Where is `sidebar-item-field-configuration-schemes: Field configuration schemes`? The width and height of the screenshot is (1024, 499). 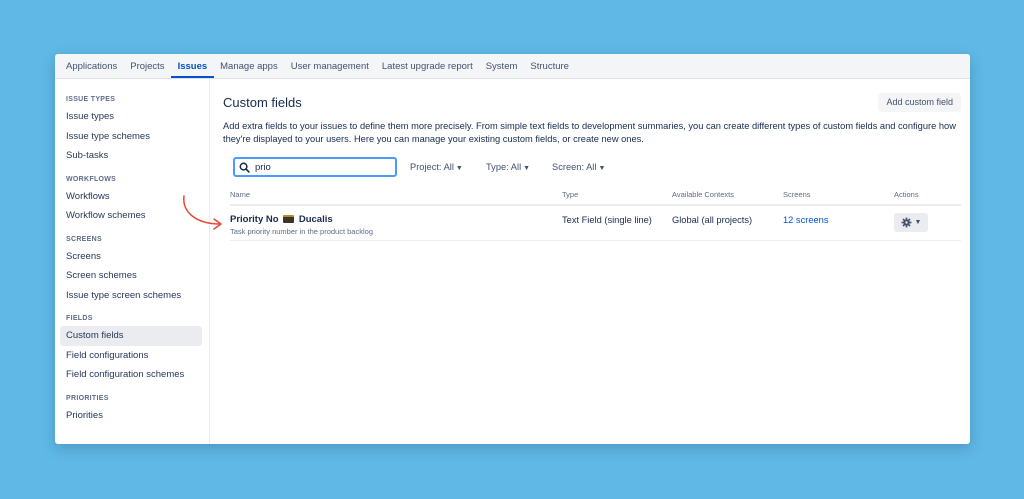 sidebar-item-field-configuration-schemes: Field configuration schemes is located at coordinates (131, 375).